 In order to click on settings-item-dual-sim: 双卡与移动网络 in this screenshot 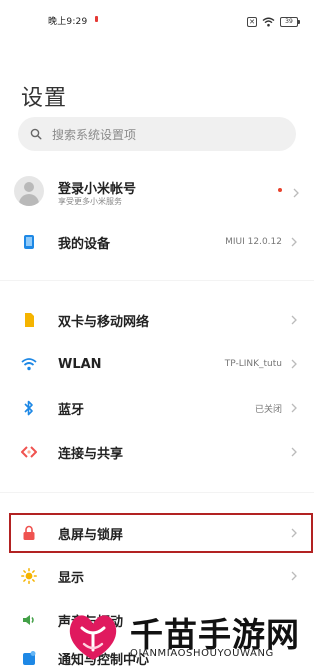, I will do `click(157, 320)`.